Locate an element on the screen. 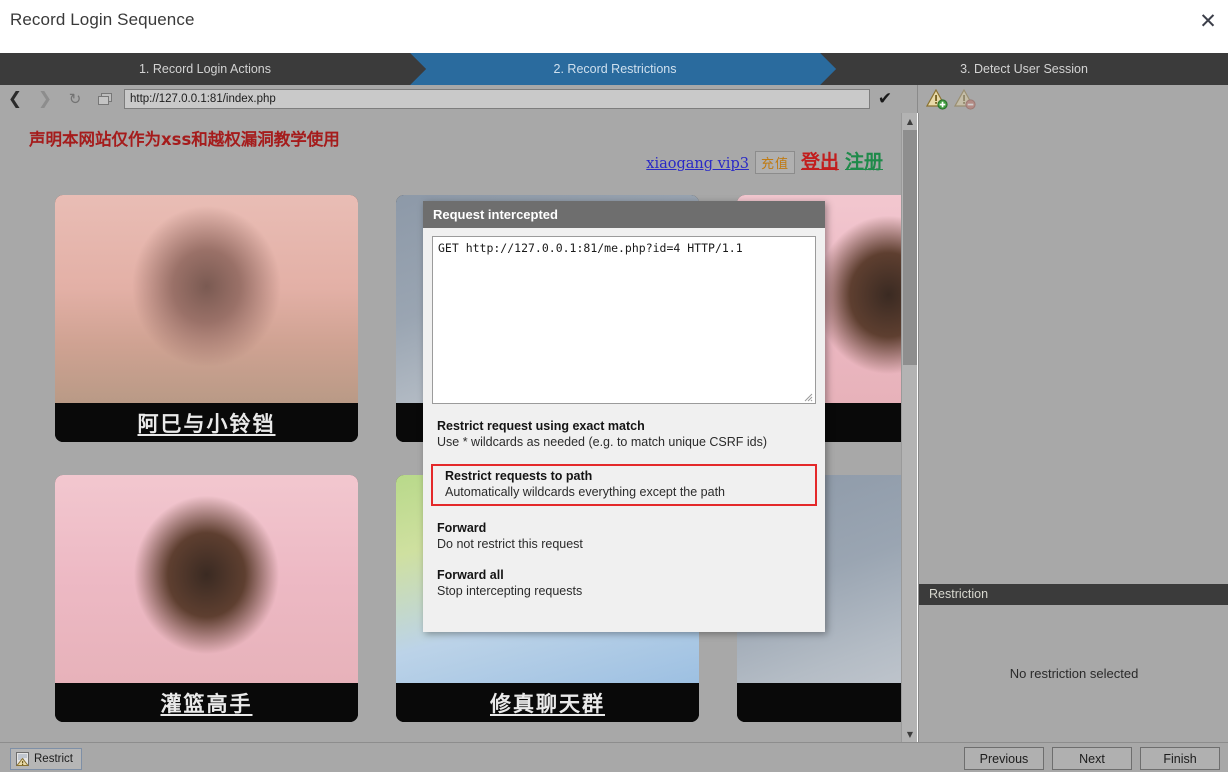 This screenshot has width=1228, height=772. user-links: xiaogang vip3 充值 登出 注册 is located at coordinates (764, 160).